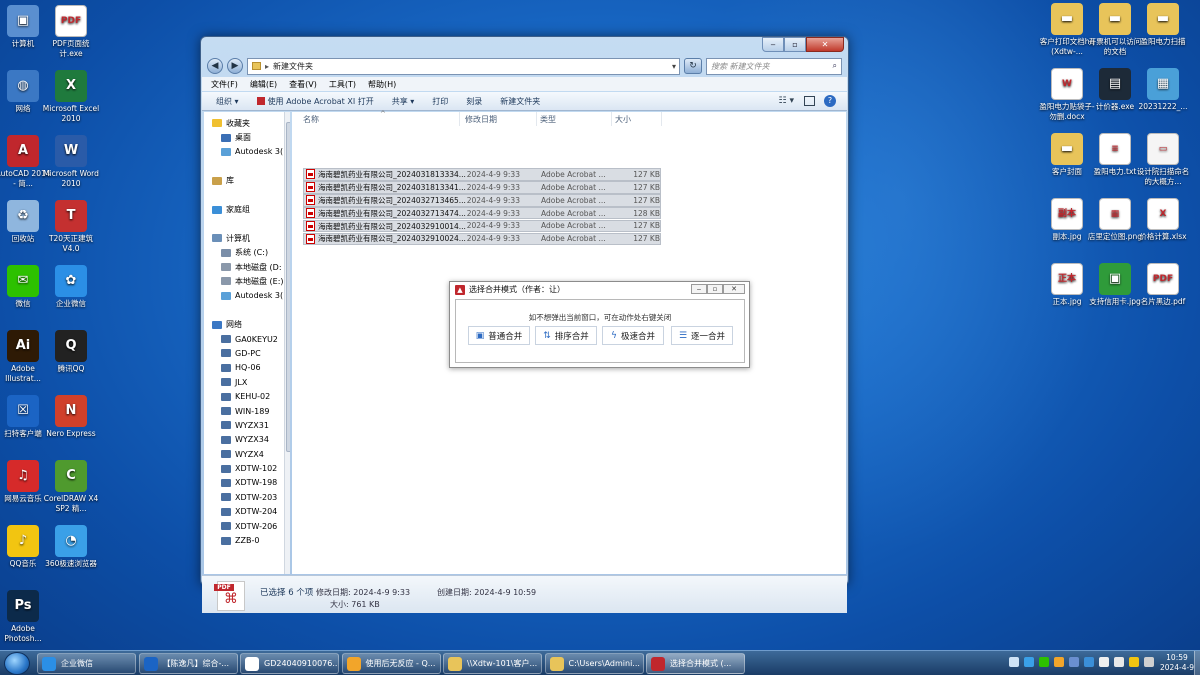 The width and height of the screenshot is (1200, 675). I want to click on toolbar-button: 刻录, so click(474, 101).